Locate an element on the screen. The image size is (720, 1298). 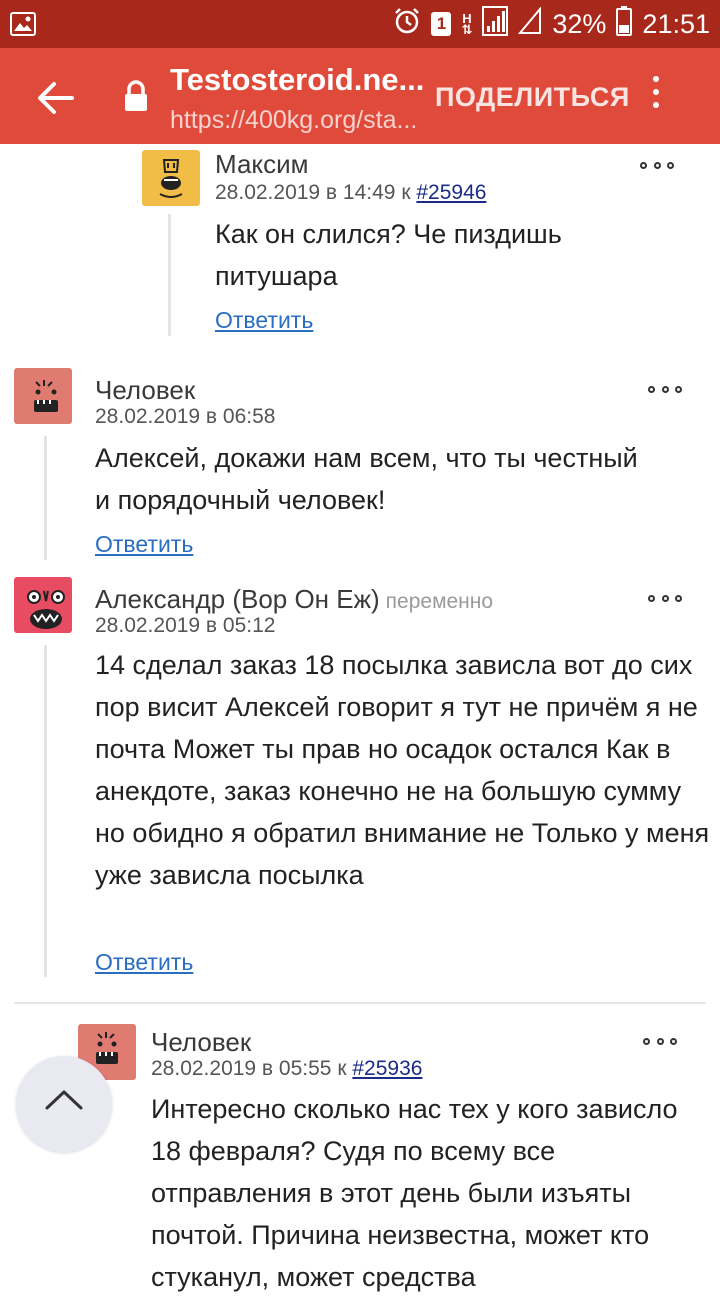
chevron-up-icon is located at coordinates (64, 1100).